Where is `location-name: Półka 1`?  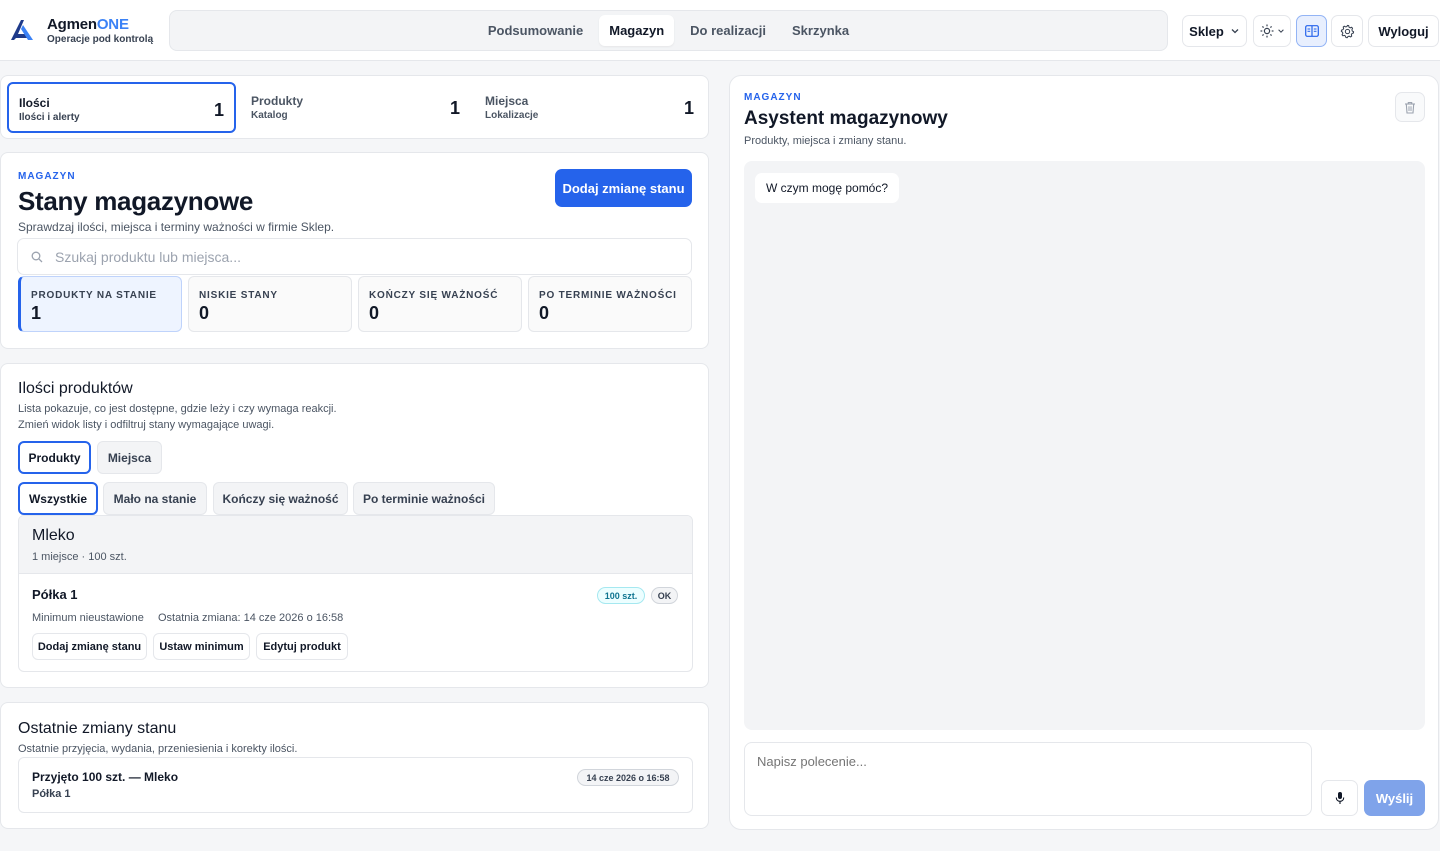 location-name: Półka 1 is located at coordinates (55, 594).